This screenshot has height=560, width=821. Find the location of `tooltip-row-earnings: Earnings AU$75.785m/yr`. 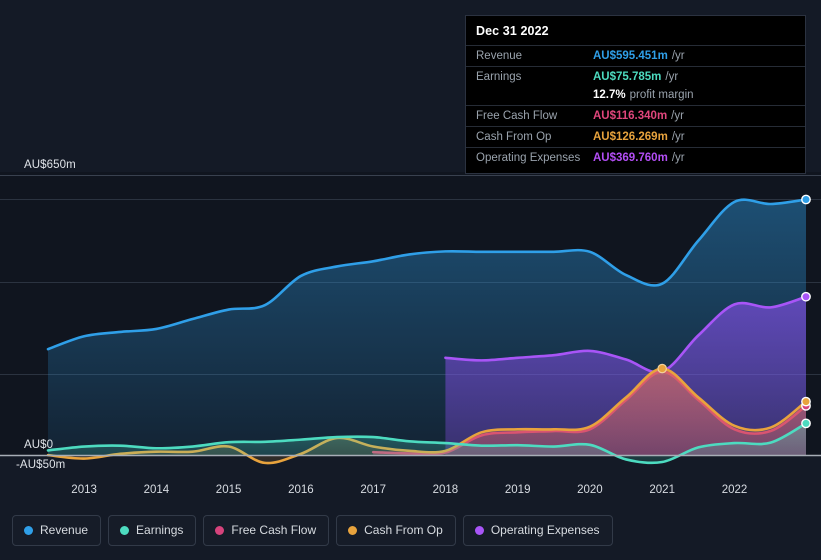

tooltip-row-earnings: Earnings AU$75.785m/yr is located at coordinates (635, 76).